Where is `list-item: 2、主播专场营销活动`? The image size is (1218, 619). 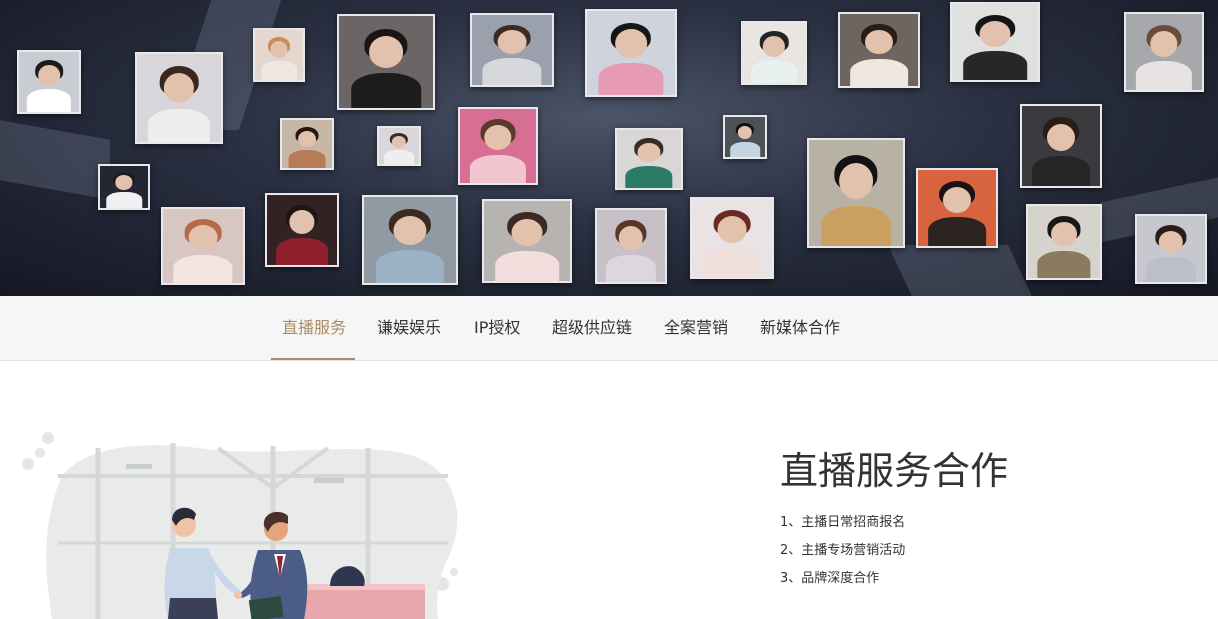
list-item: 2、主播专场营销活动 is located at coordinates (843, 550).